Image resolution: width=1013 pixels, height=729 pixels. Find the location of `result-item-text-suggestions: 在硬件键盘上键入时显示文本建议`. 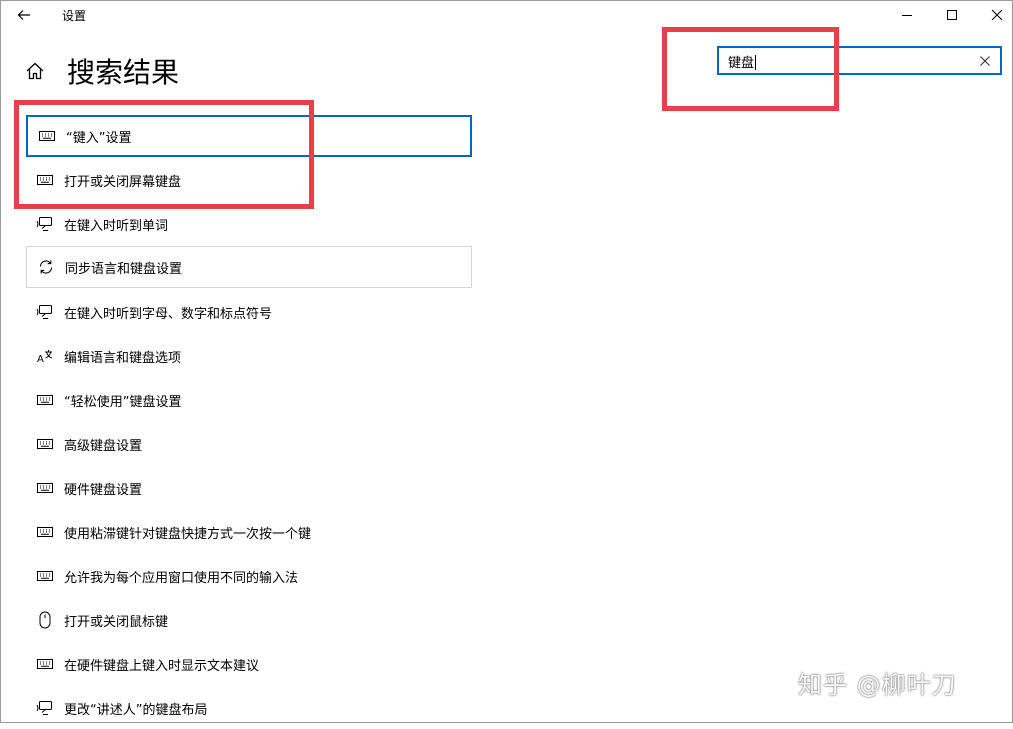

result-item-text-suggestions: 在硬件键盘上键入时显示文本建议 is located at coordinates (249, 664).